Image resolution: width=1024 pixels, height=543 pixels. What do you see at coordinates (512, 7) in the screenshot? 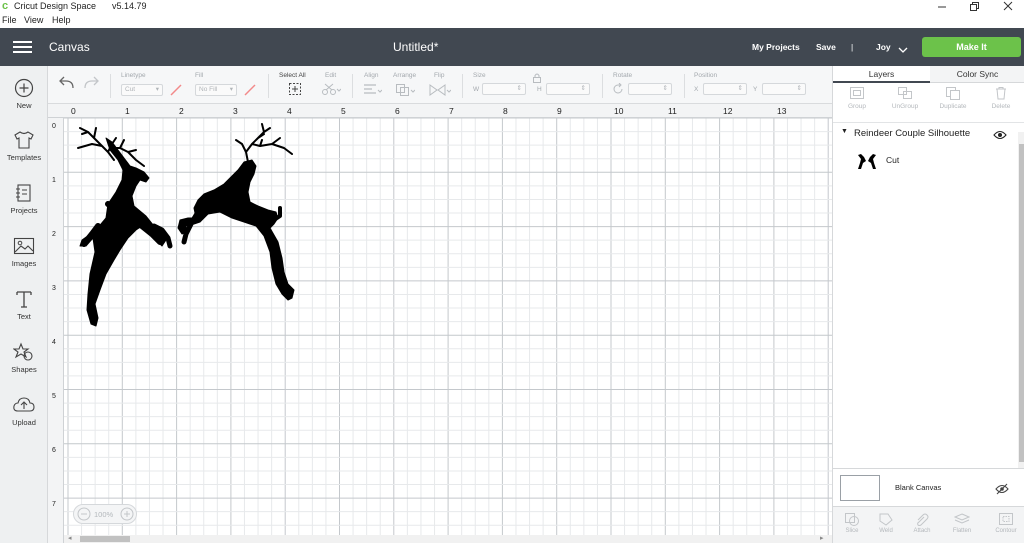
I see `window-titlebar: c Cricut Design Space v5.14.79` at bounding box center [512, 7].